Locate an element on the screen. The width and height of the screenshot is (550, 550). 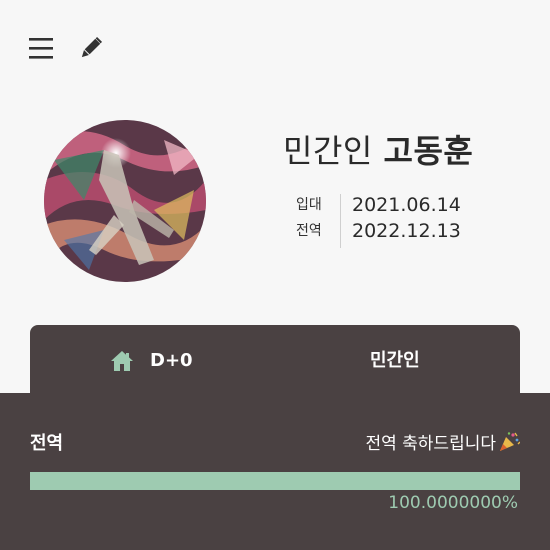
pencil-icon is located at coordinates (92, 47).